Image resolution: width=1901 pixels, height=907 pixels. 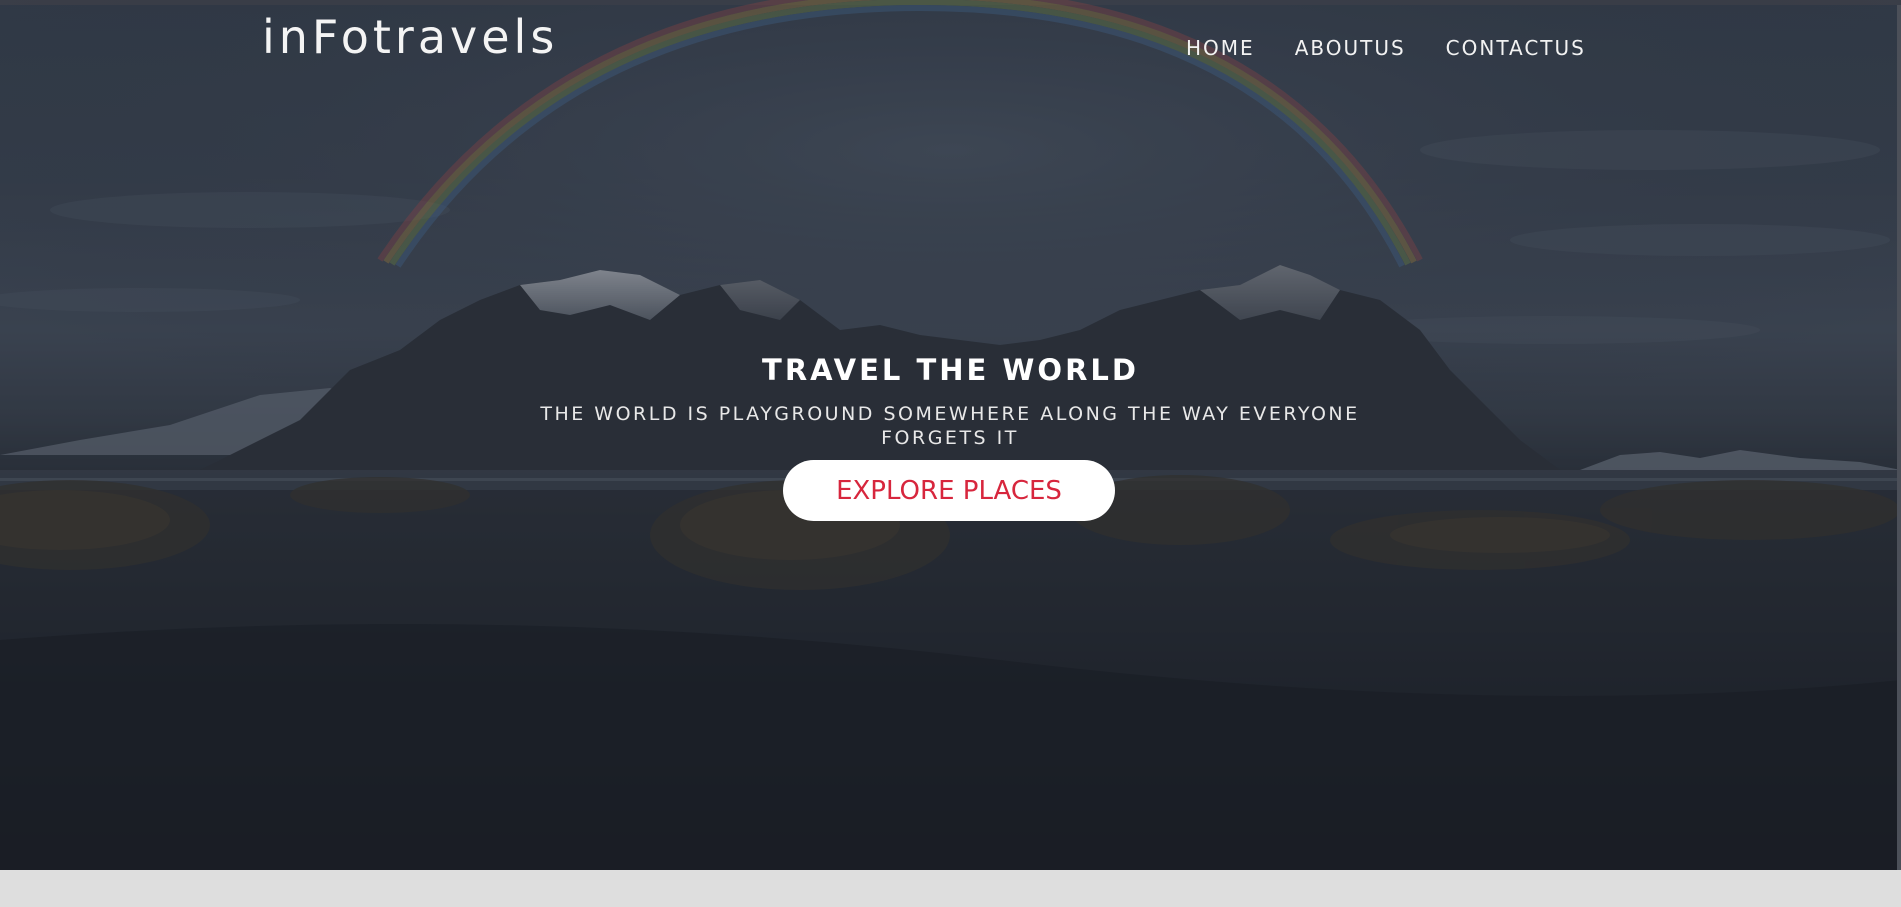 What do you see at coordinates (949, 490) in the screenshot?
I see `explore-places-button: EXPLORE PLACES` at bounding box center [949, 490].